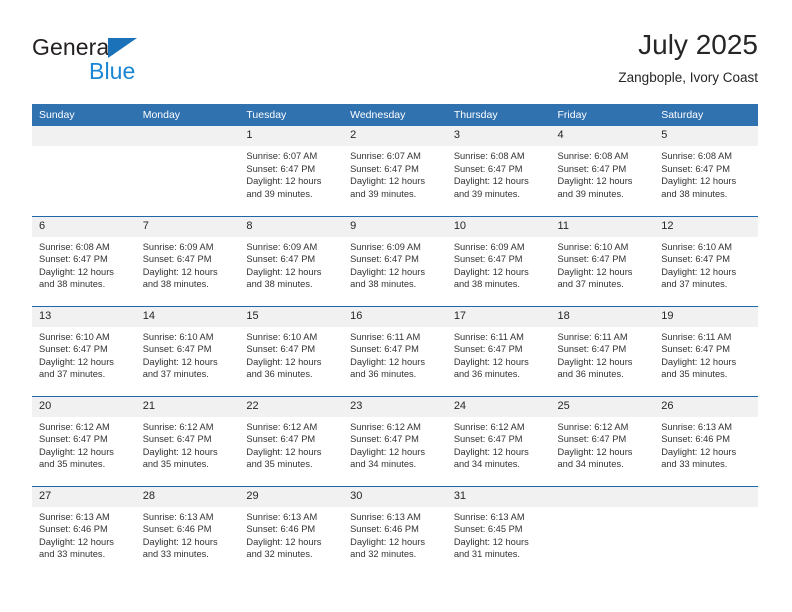  I want to click on day-number: 3, so click(498, 136).